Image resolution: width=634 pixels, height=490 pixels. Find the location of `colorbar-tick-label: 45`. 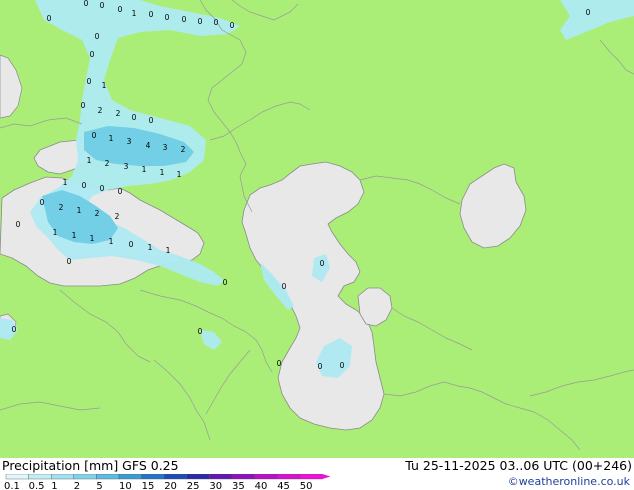

colorbar-tick-label: 45 is located at coordinates (283, 485).